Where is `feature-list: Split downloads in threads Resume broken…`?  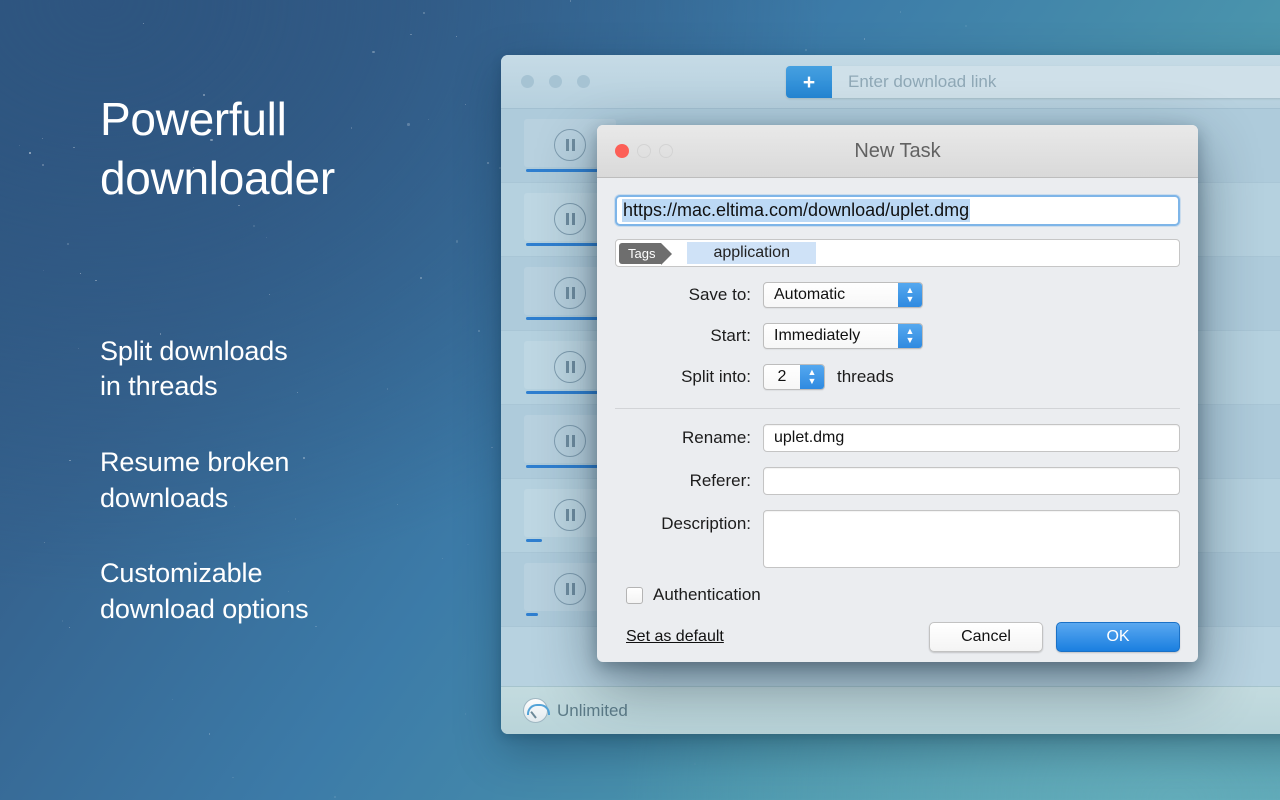
feature-list: Split downloads in threads Resume broken… is located at coordinates (300, 481).